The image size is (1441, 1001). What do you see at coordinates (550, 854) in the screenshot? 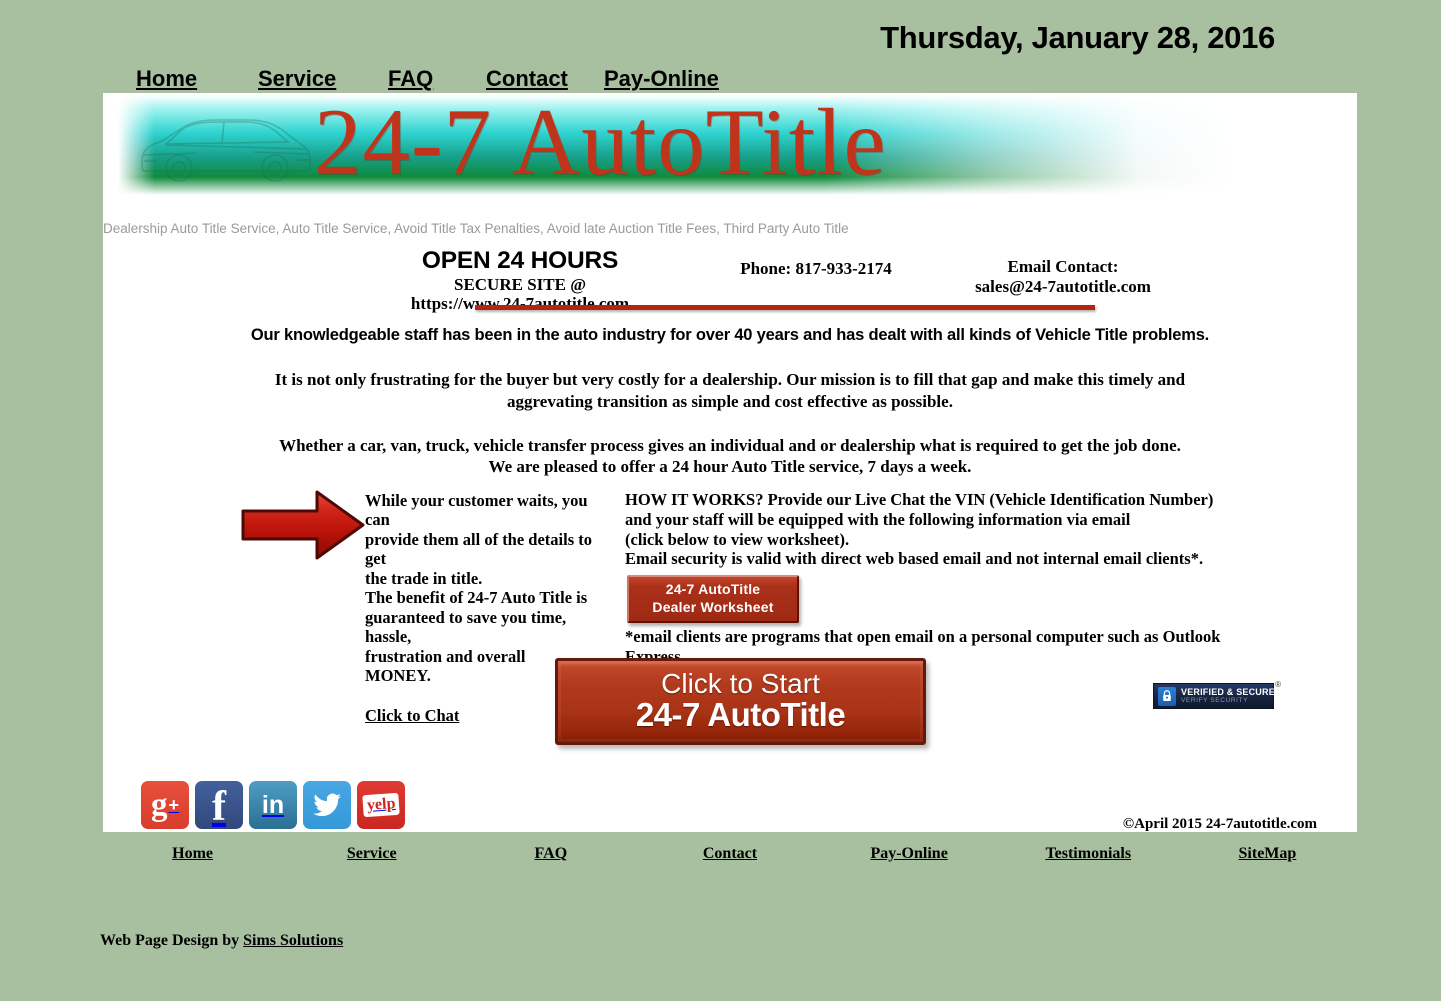
I see `footer-nav-item-faq: FAQ` at bounding box center [550, 854].